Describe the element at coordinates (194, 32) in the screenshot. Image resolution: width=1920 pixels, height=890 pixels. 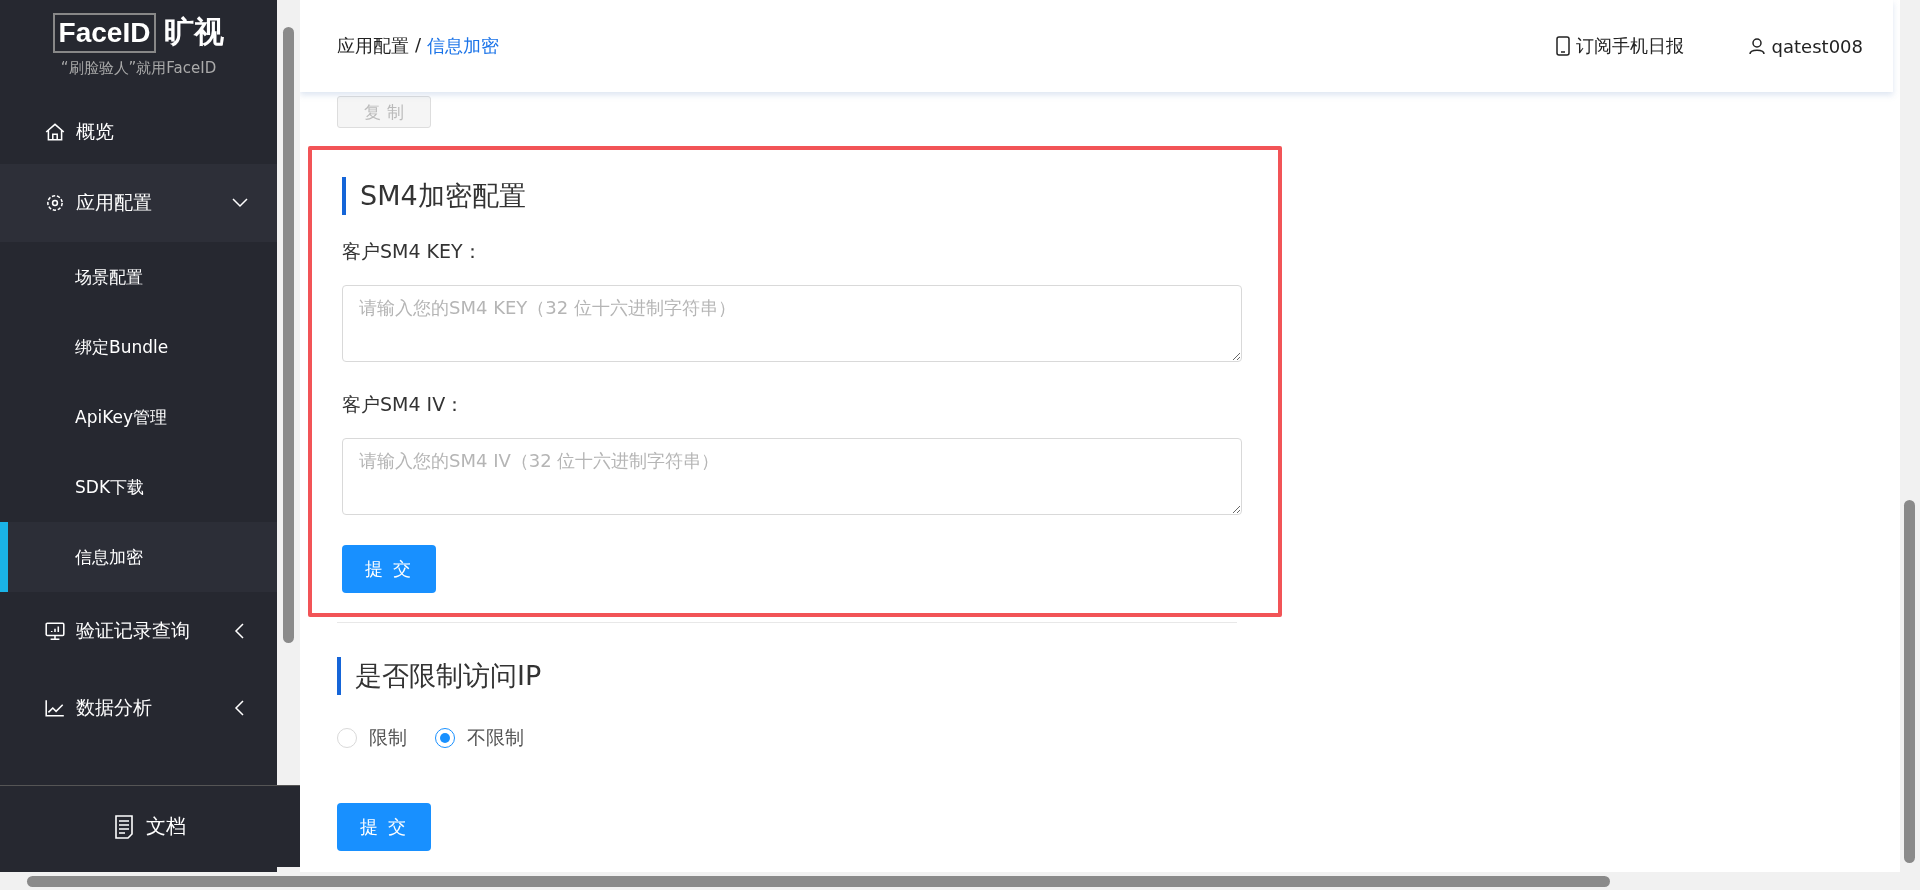
I see `logo-text: 旷视` at that location.